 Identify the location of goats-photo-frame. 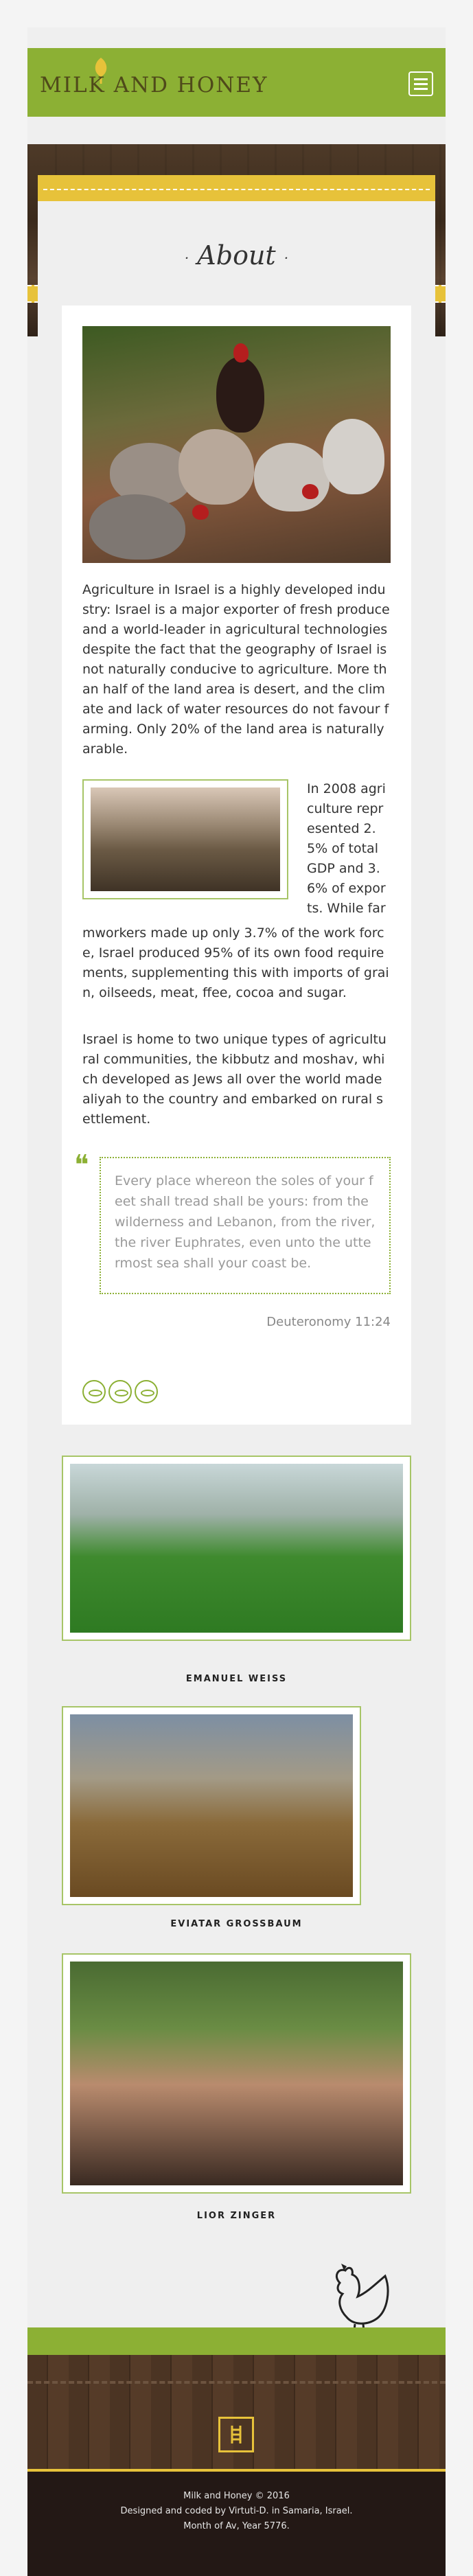
(185, 839).